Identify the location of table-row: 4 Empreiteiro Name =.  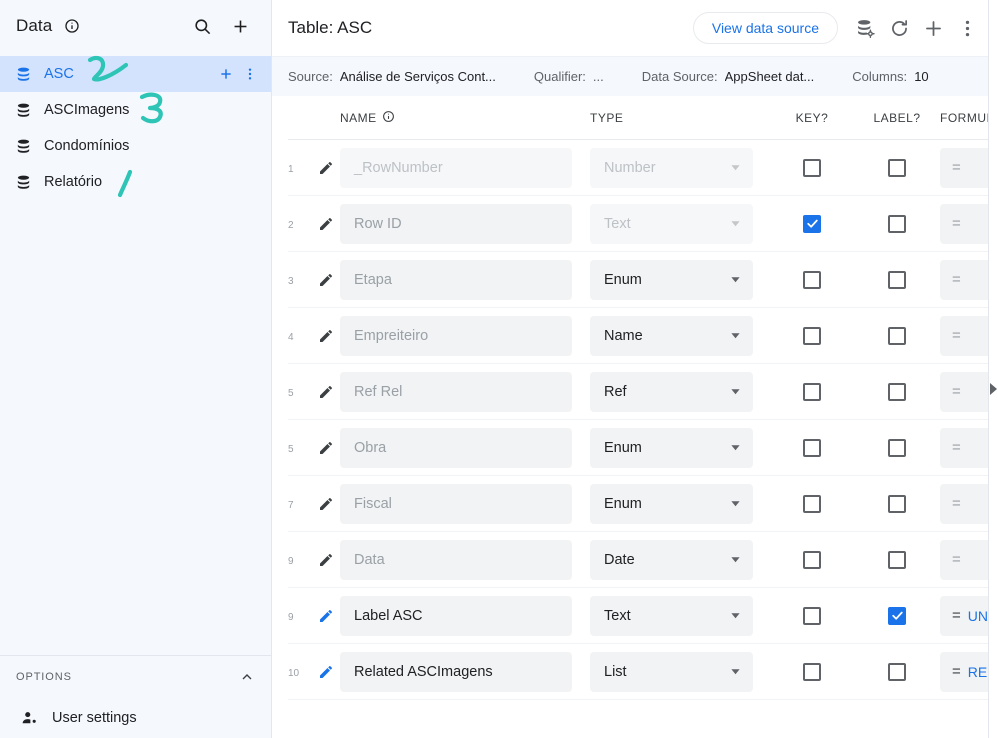
(643, 336).